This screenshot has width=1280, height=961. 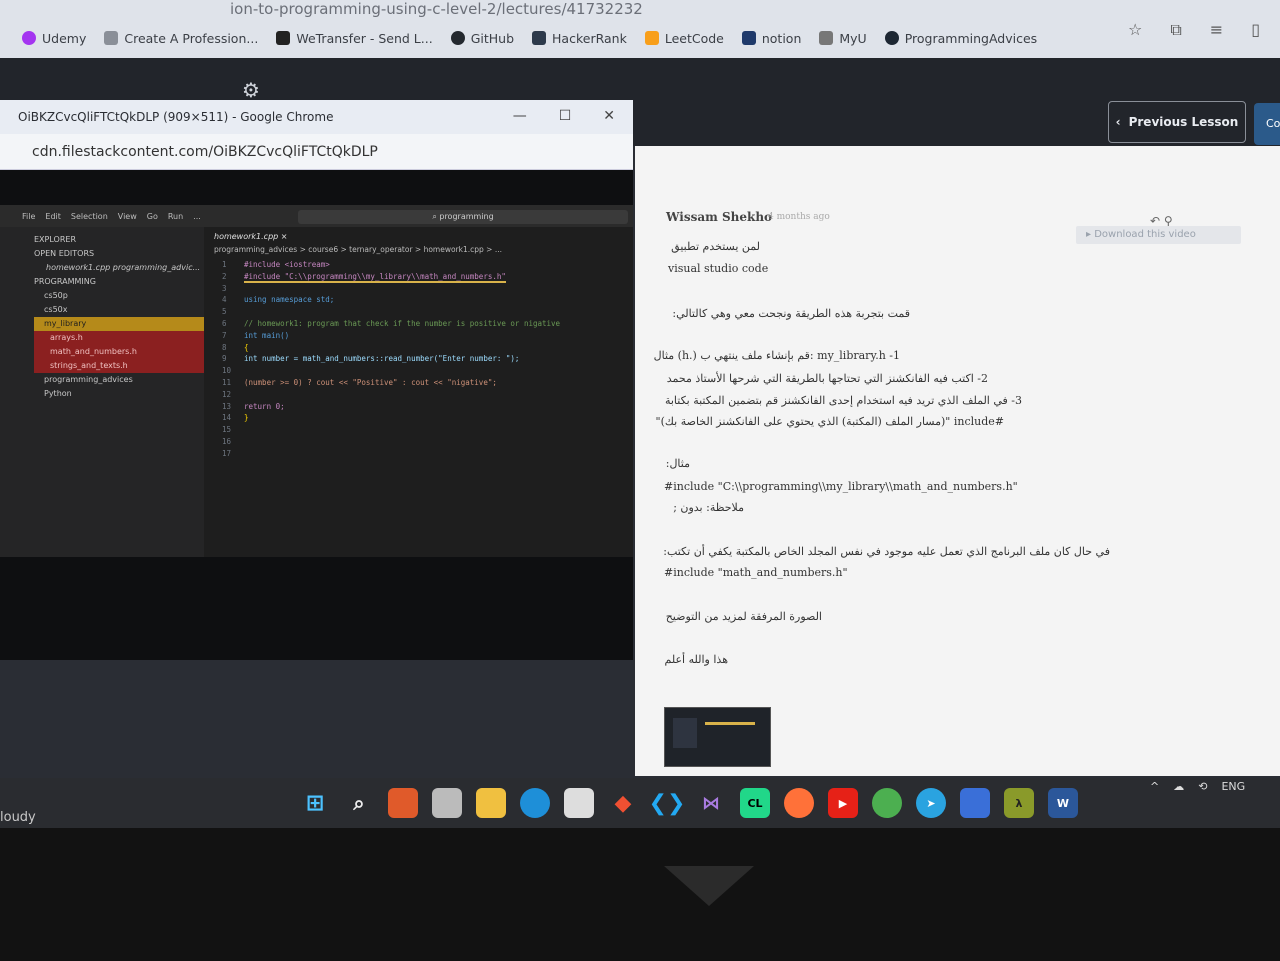 What do you see at coordinates (640, 894) in the screenshot?
I see `monitor-bezel` at bounding box center [640, 894].